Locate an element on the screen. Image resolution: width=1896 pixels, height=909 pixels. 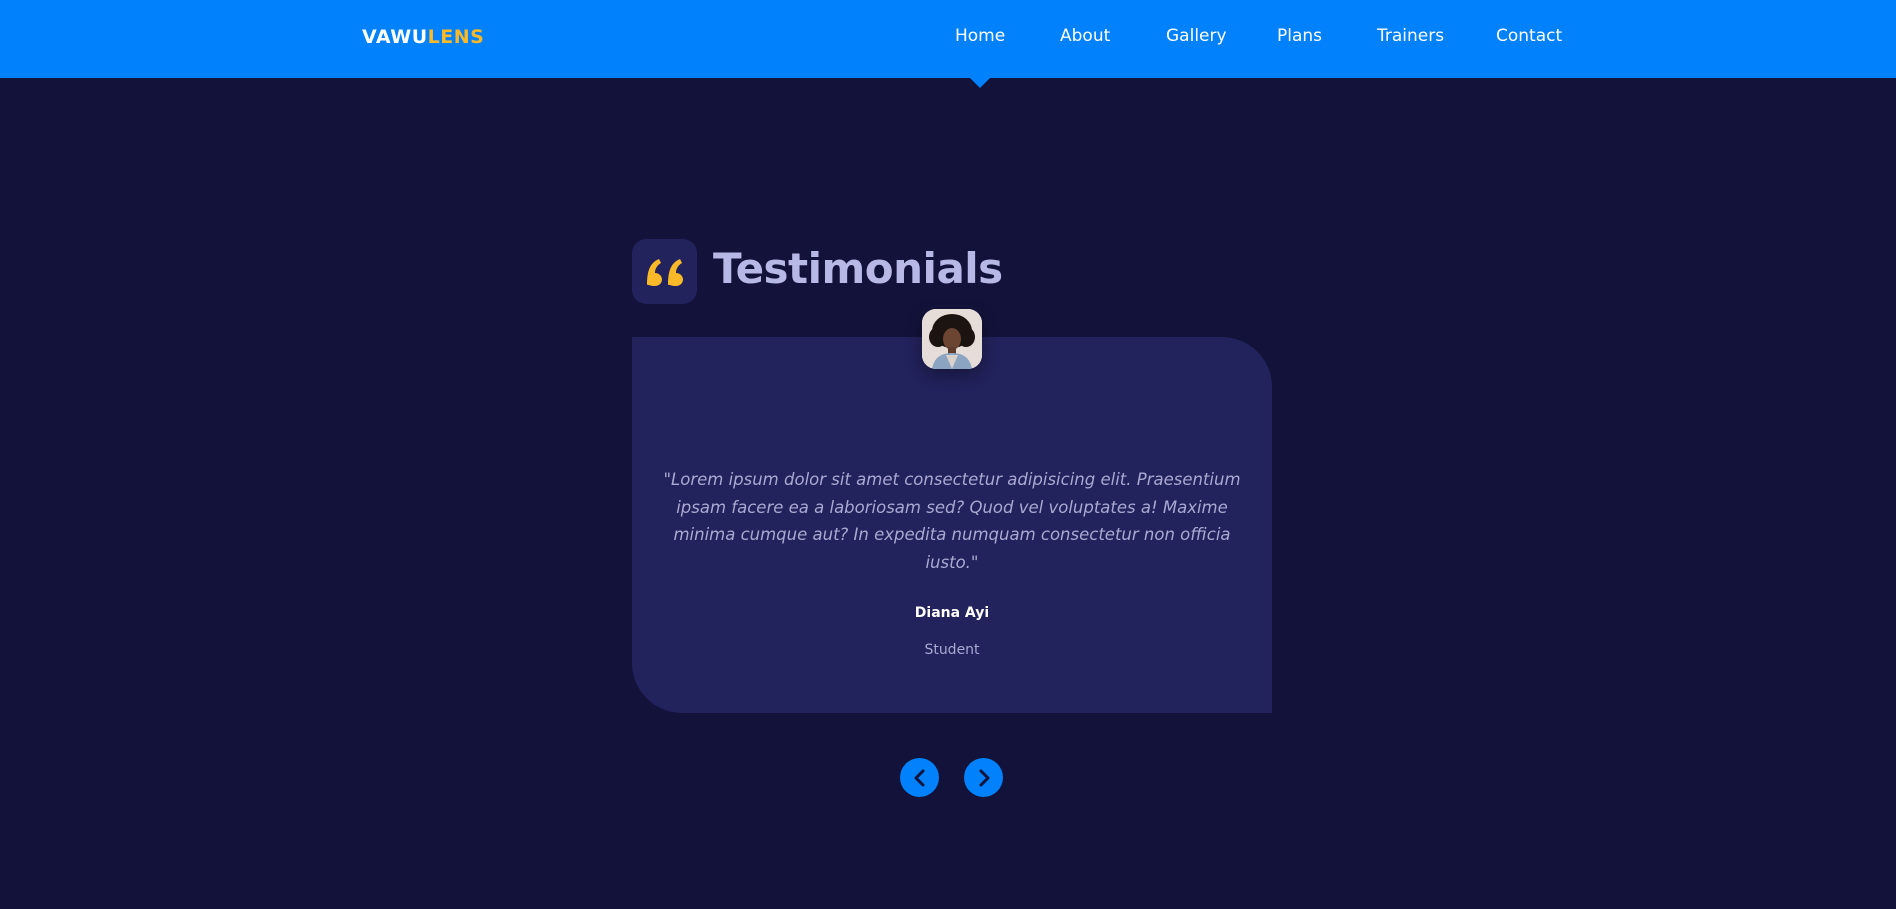
nav-link-about: About is located at coordinates (1085, 36).